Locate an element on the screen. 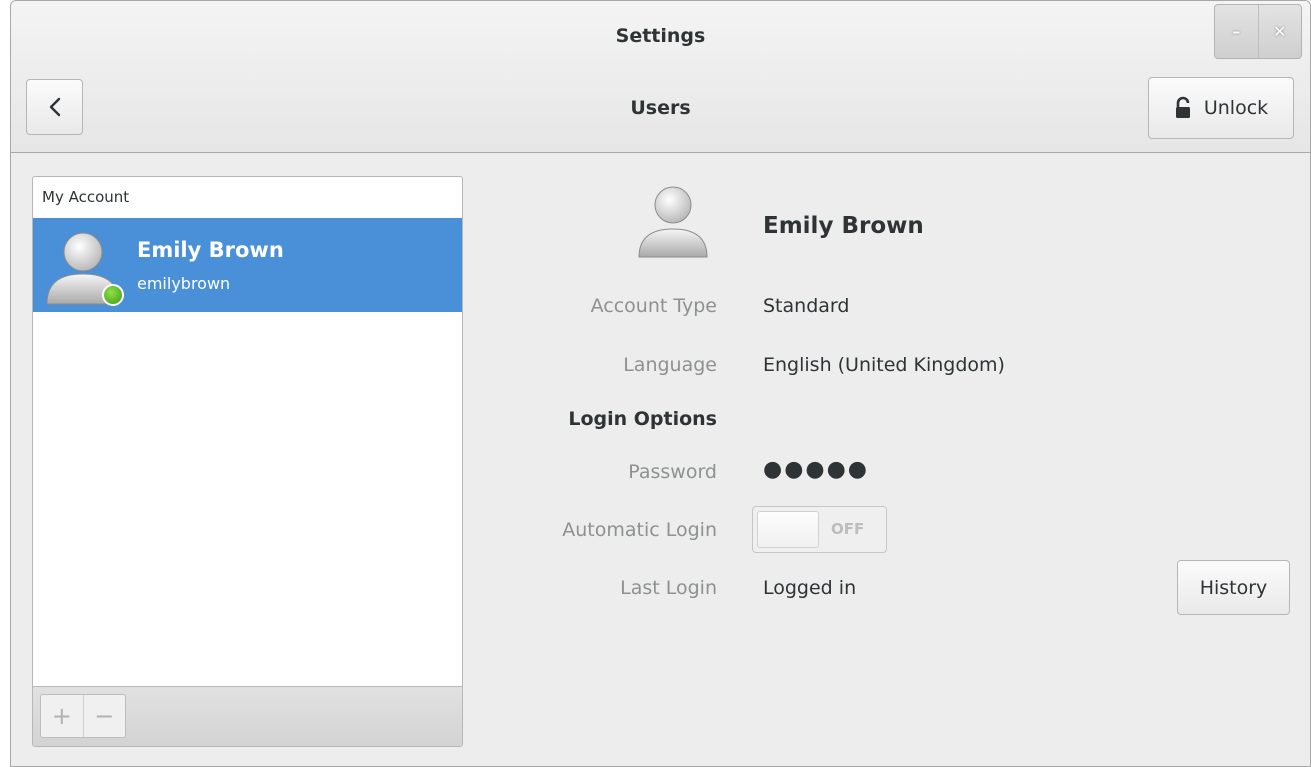 The height and width of the screenshot is (767, 1311). window-controls: – ✕ is located at coordinates (1258, 31).